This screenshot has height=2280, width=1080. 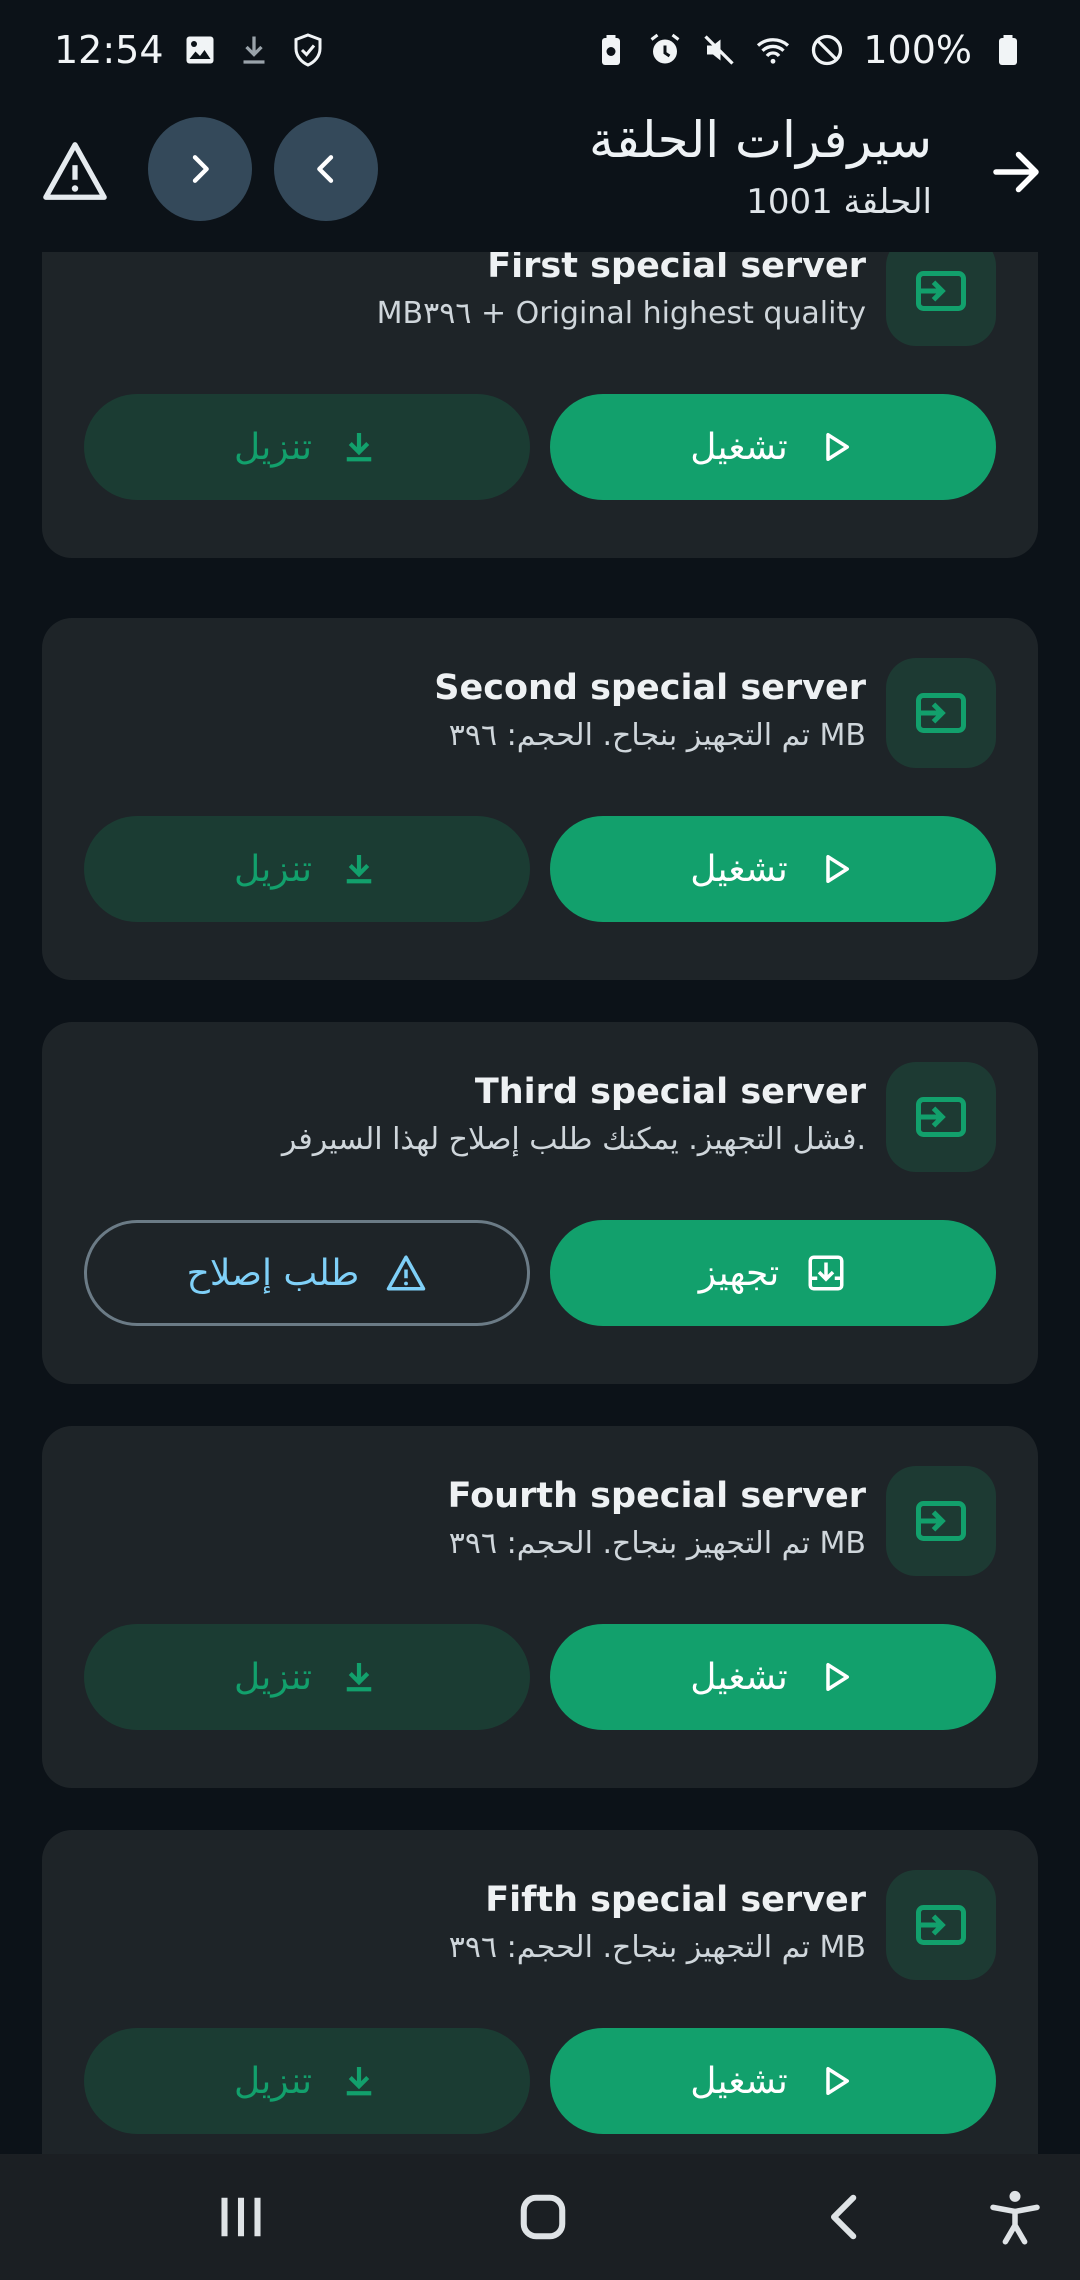 What do you see at coordinates (675, 1900) in the screenshot?
I see `server-title: Fifth special server` at bounding box center [675, 1900].